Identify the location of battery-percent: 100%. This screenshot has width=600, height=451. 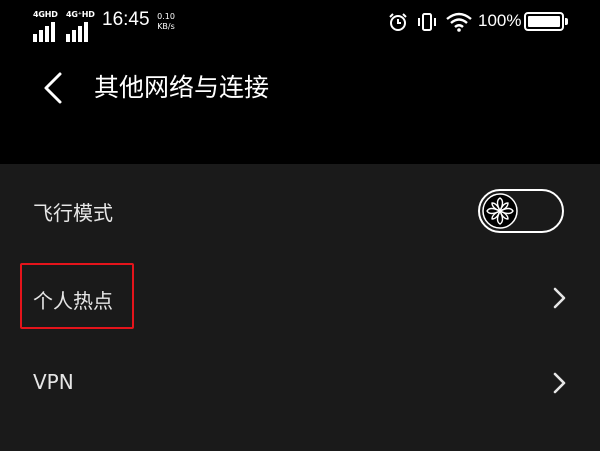
(500, 20).